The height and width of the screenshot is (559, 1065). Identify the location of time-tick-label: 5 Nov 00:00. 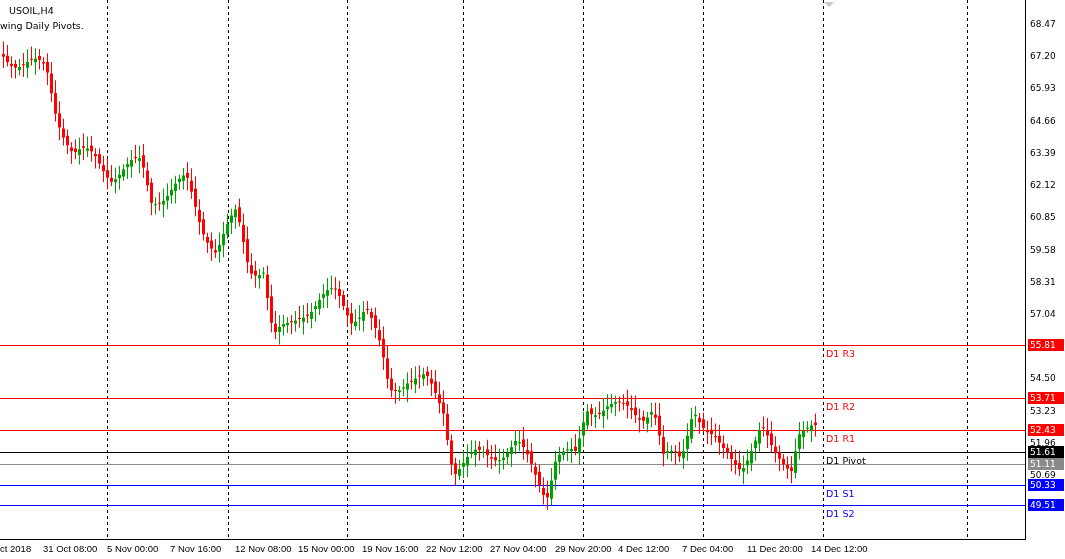
(133, 548).